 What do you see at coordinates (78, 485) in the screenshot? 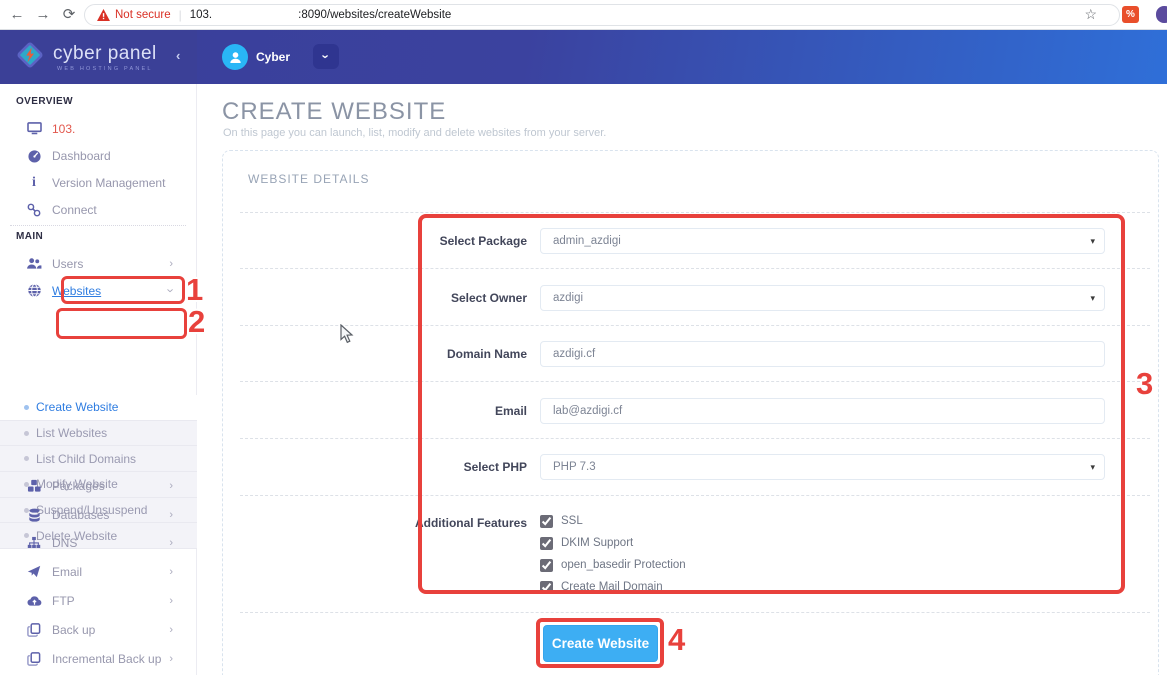
I see `sidebar-item-label: Packages` at bounding box center [78, 485].